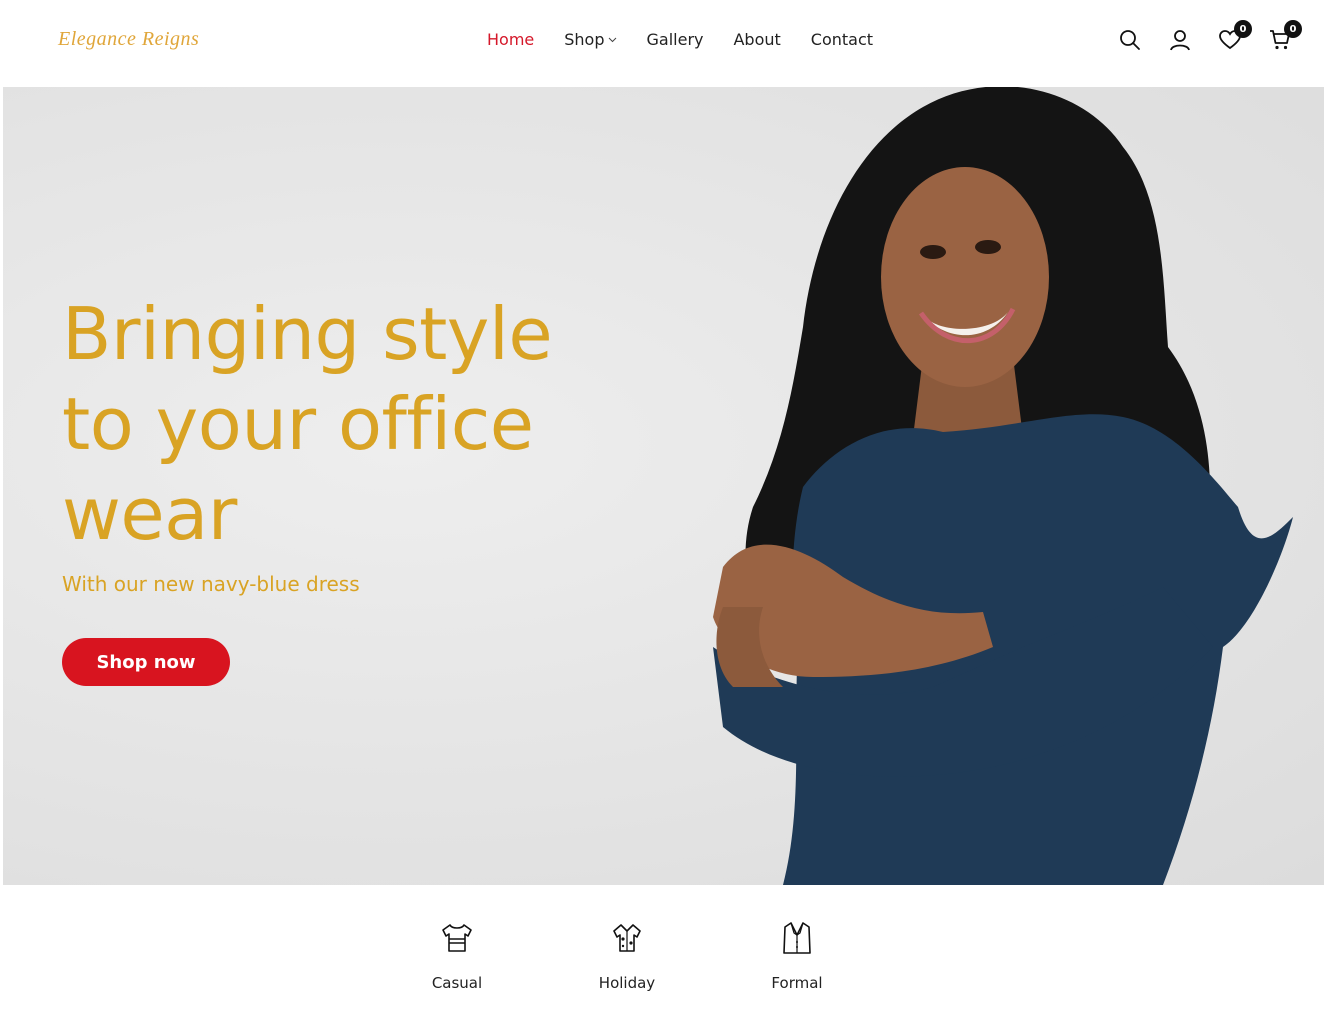 This screenshot has width=1324, height=1027. Describe the element at coordinates (797, 983) in the screenshot. I see `category-label: Formal` at that location.